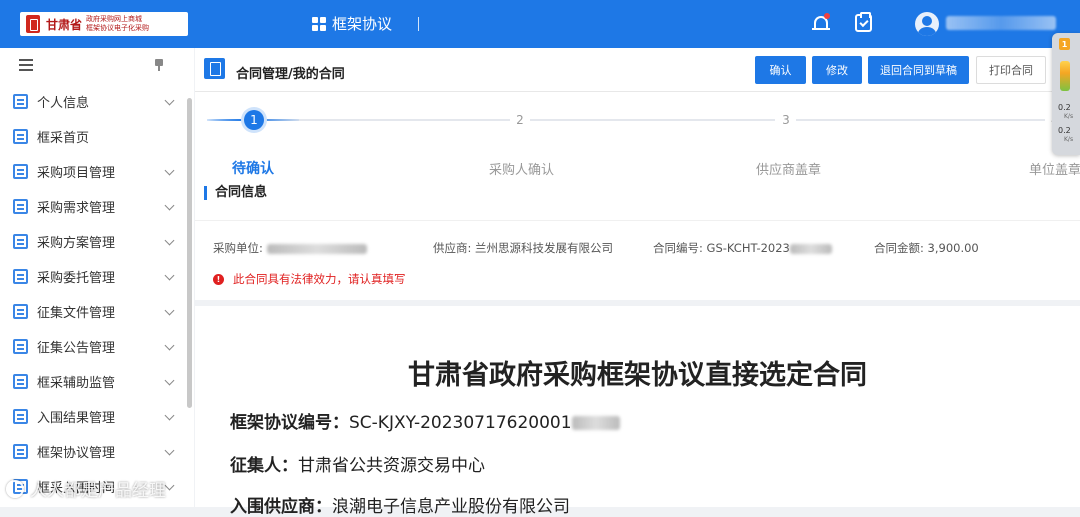 This screenshot has height=517, width=1080. What do you see at coordinates (159, 65) in the screenshot?
I see `pin-icon` at bounding box center [159, 65].